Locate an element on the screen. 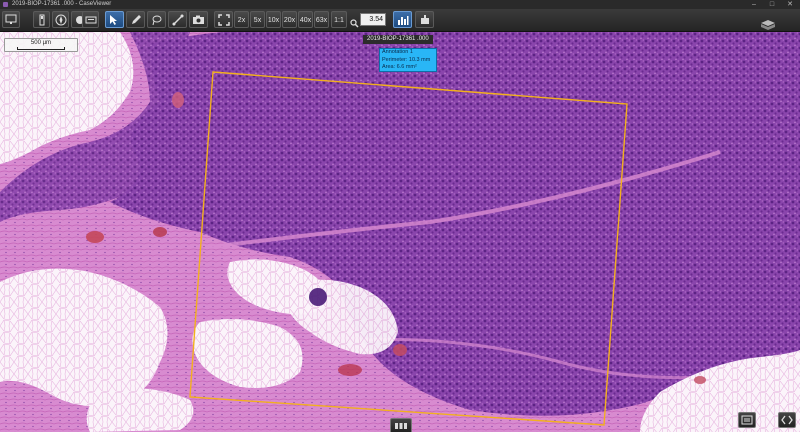  bar-chart-icon is located at coordinates (402, 20).